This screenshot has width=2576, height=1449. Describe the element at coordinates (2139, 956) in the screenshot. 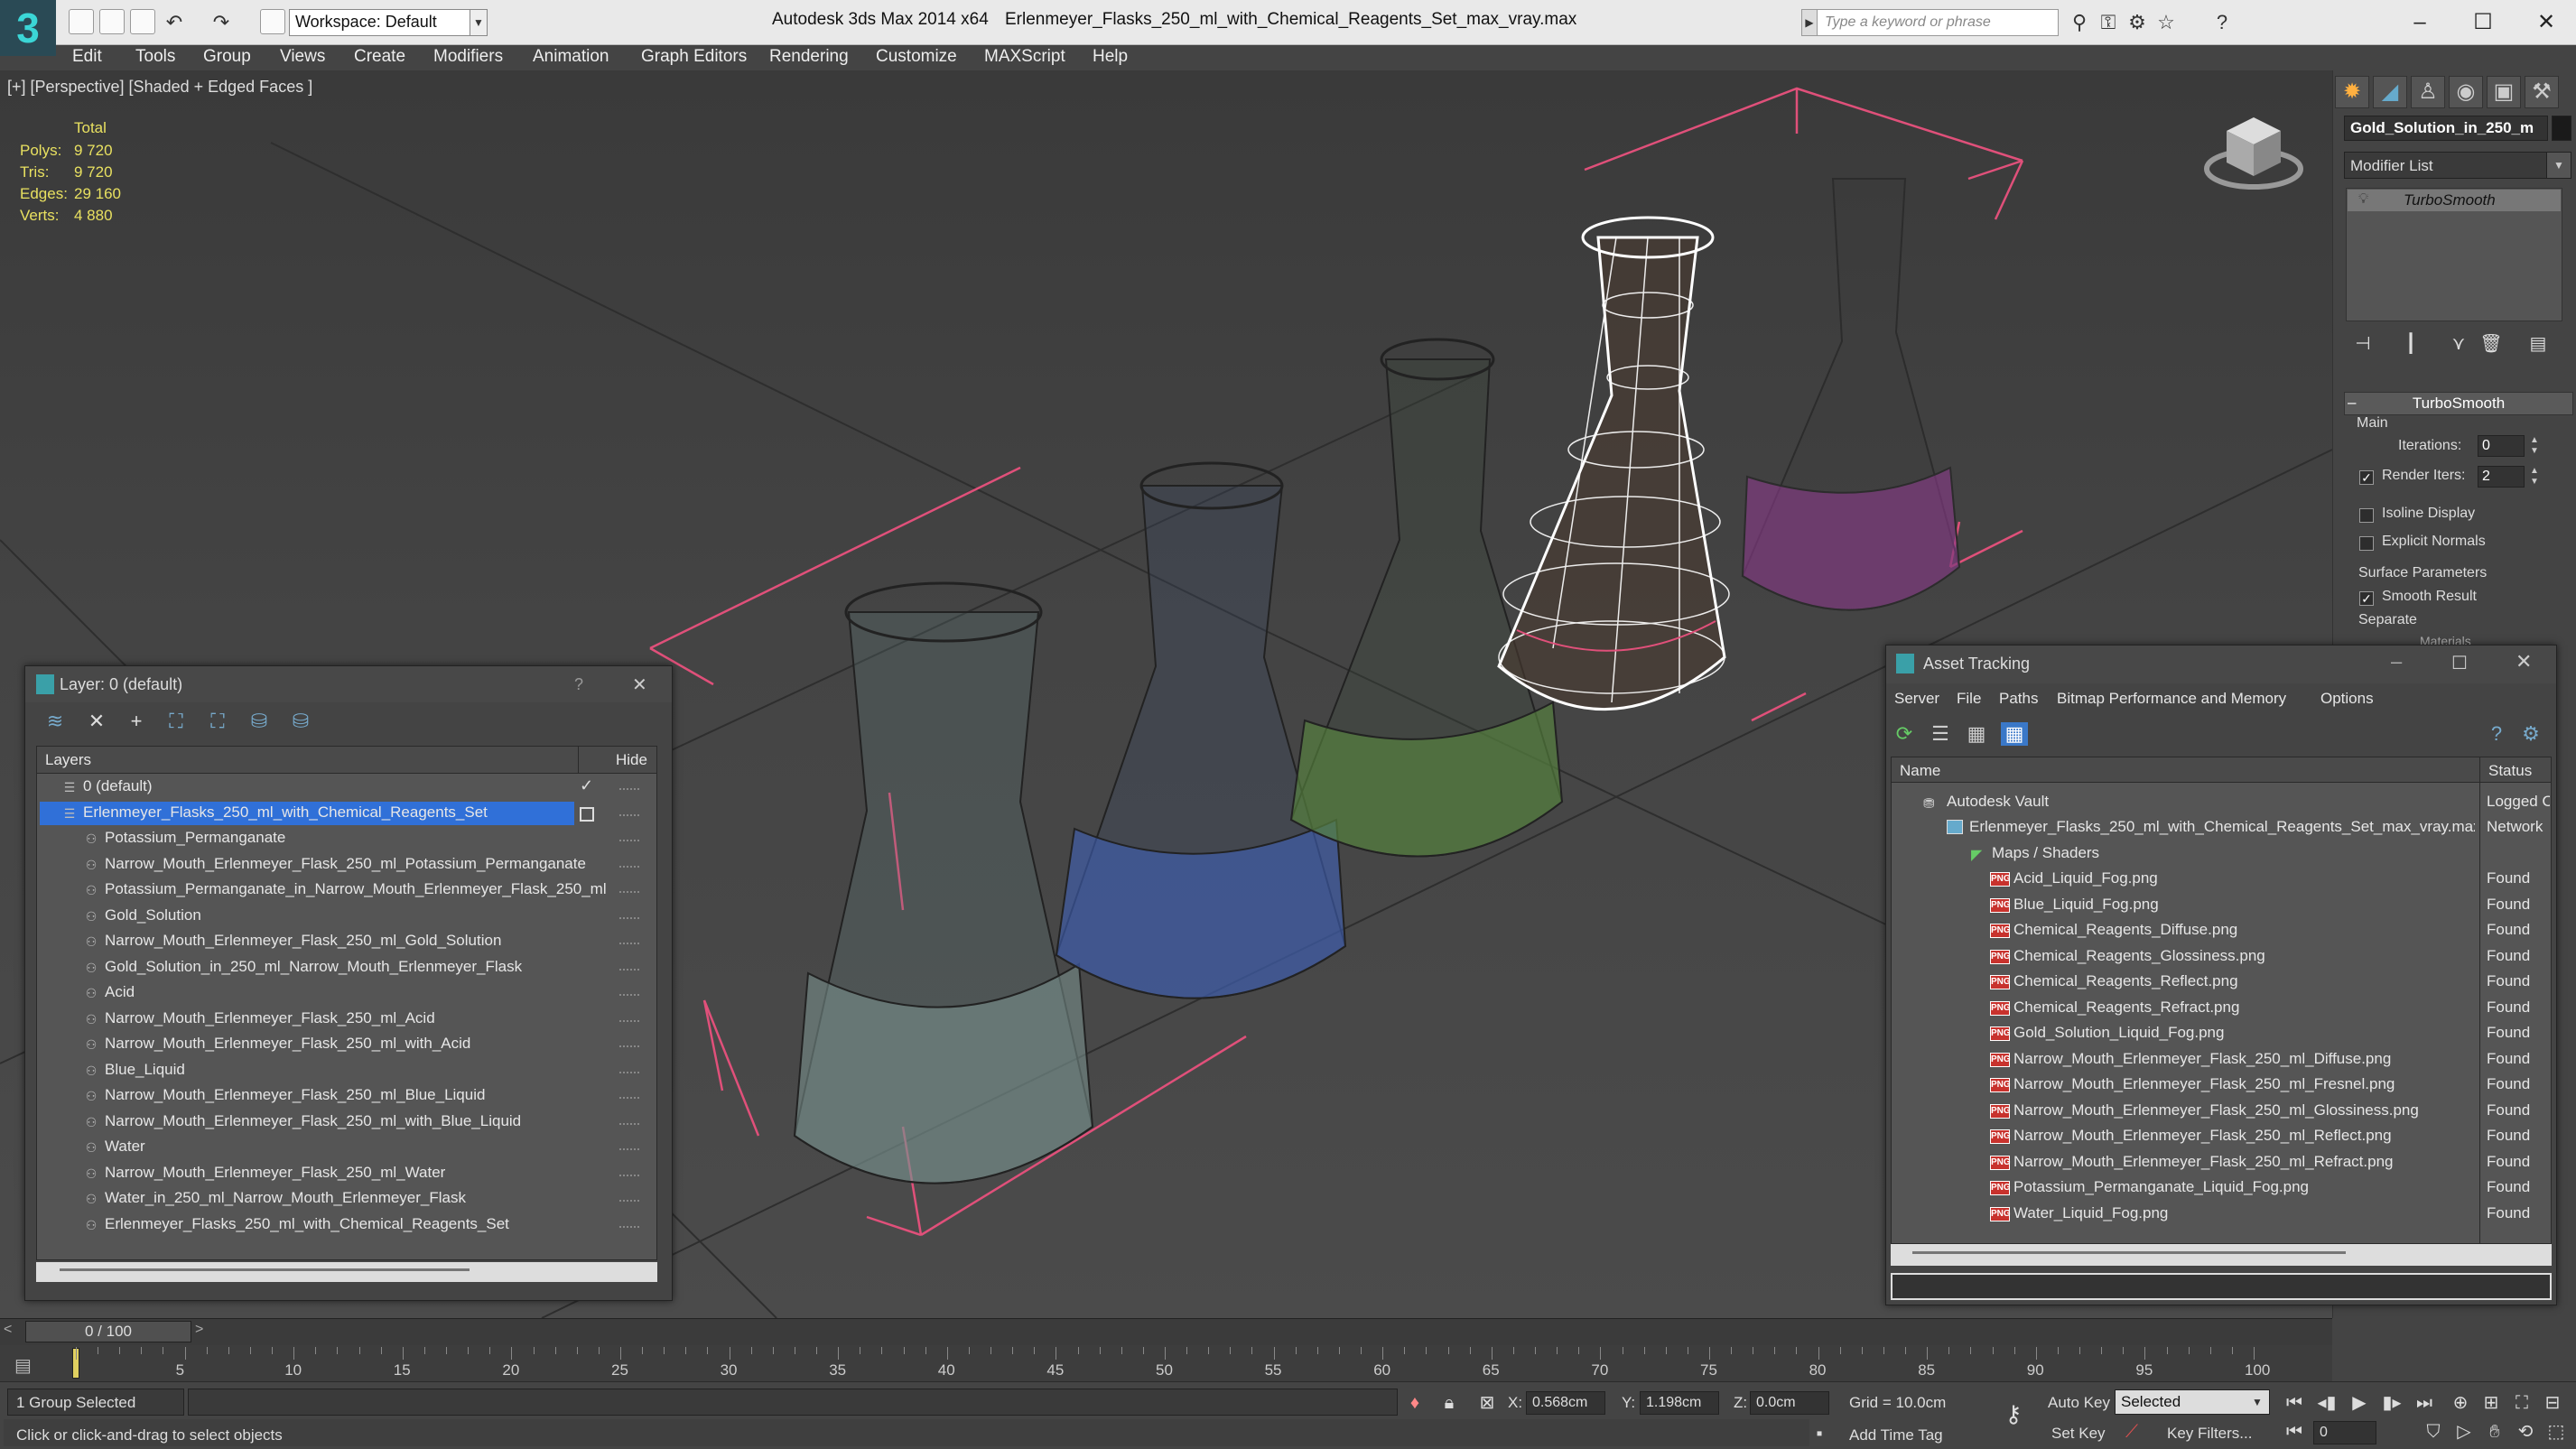

I see `asset-map-item: Chemical_Reagents_Glossiness.png` at that location.